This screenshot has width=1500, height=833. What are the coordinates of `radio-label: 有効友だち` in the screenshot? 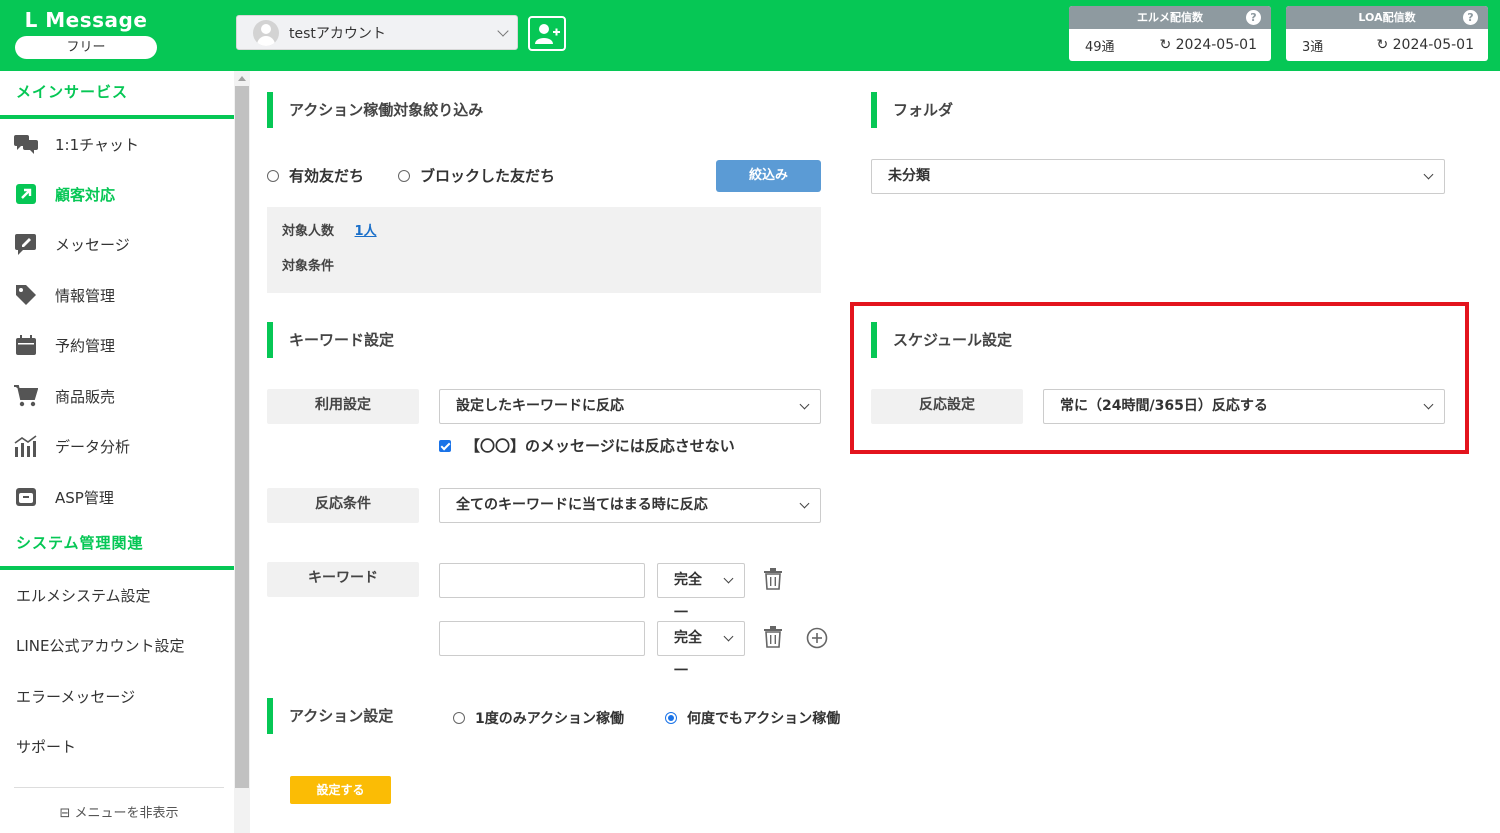 It's located at (327, 176).